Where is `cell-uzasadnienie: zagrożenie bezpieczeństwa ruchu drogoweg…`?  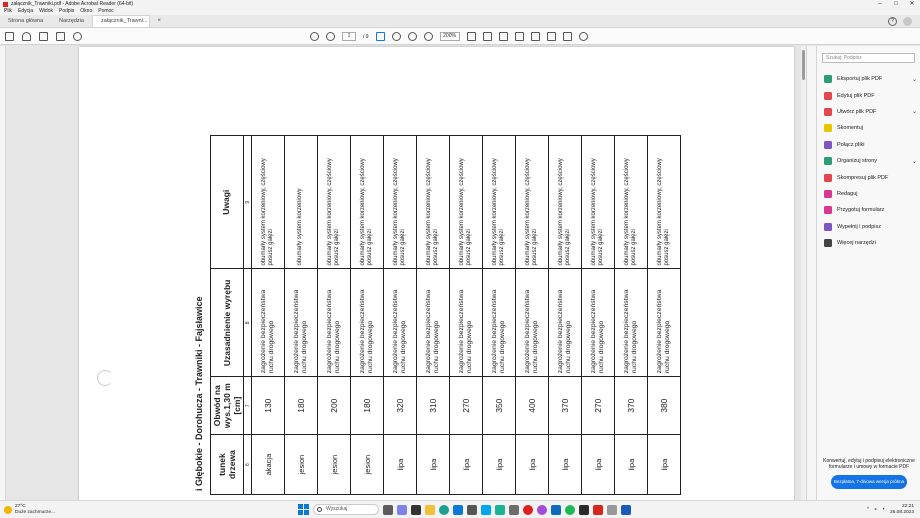
cell-uzasadnienie: zagrożenie bezpieczeństwa ruchu drogoweg… is located at coordinates (598, 323).